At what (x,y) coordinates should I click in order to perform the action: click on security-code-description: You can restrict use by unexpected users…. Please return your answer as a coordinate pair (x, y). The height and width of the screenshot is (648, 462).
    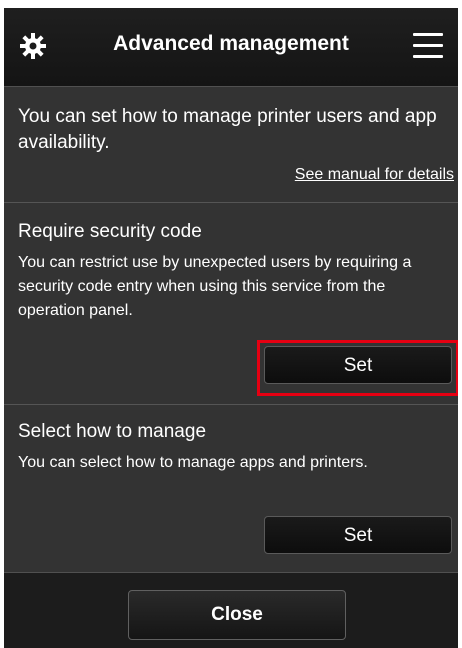
    Looking at the image, I should click on (215, 286).